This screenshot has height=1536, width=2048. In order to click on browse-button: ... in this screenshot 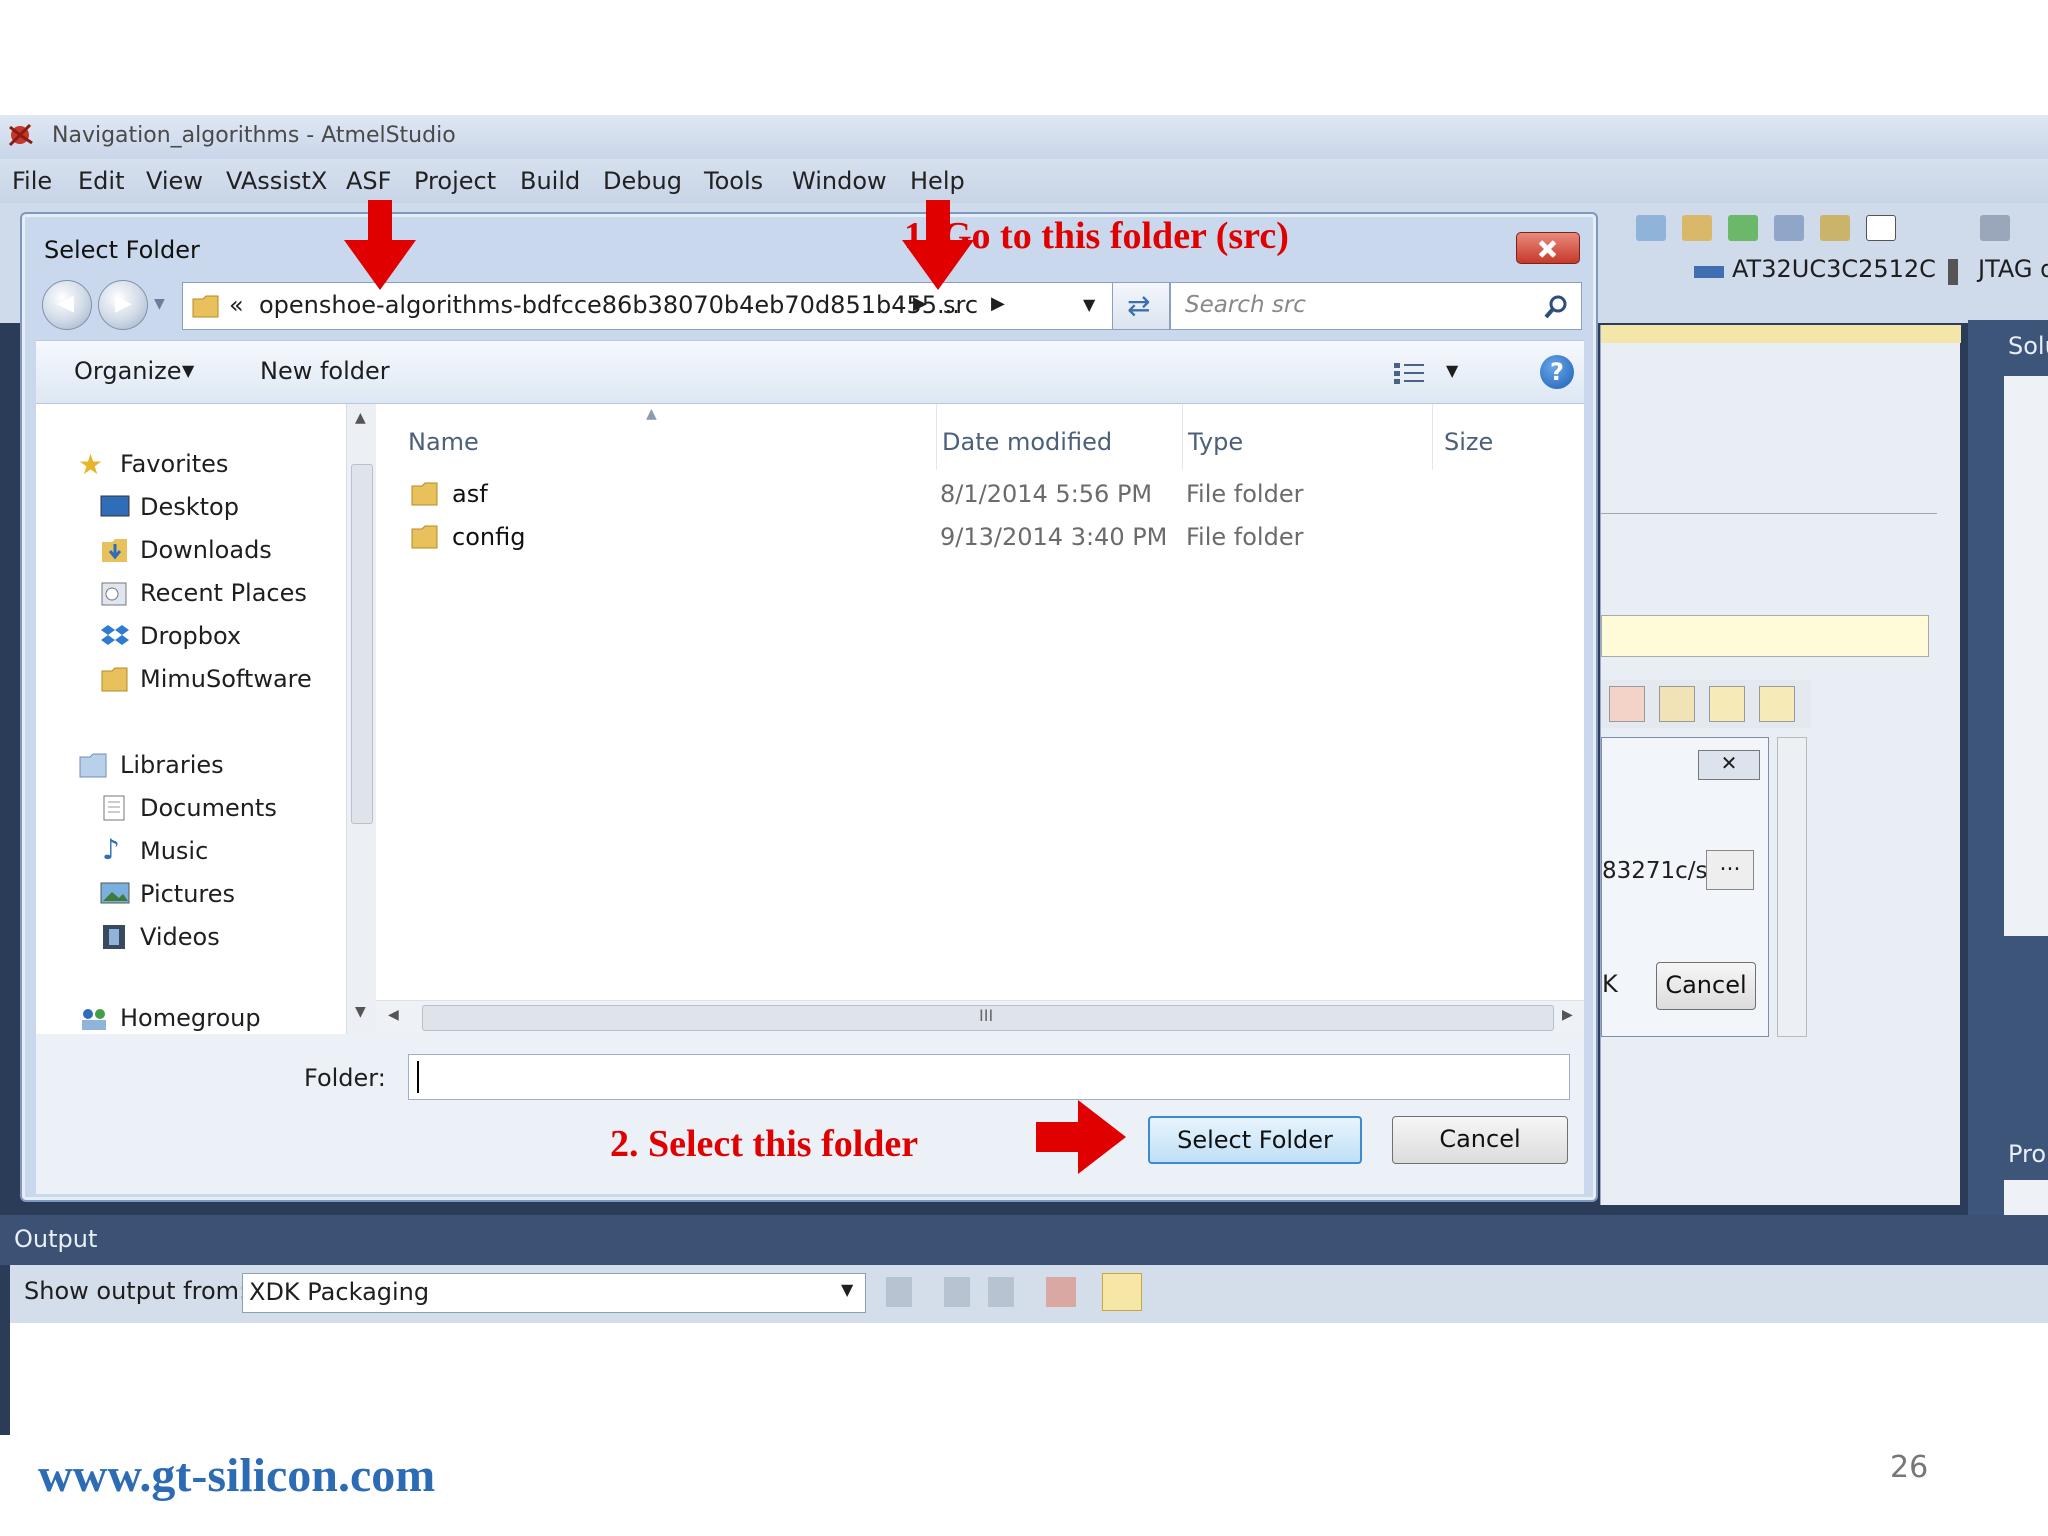, I will do `click(1730, 870)`.